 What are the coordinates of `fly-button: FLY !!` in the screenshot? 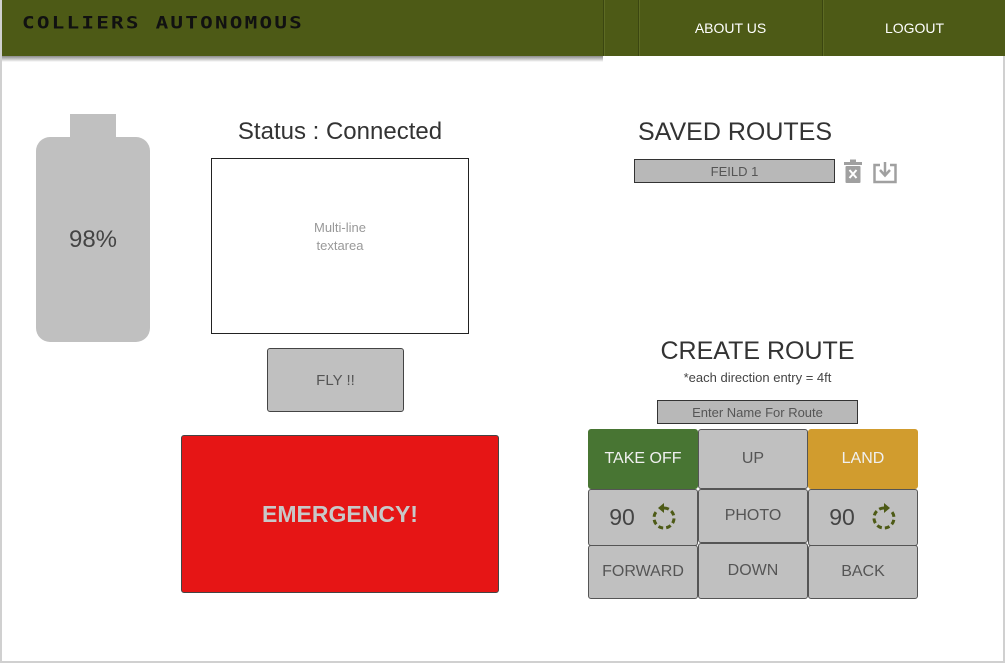 It's located at (335, 380).